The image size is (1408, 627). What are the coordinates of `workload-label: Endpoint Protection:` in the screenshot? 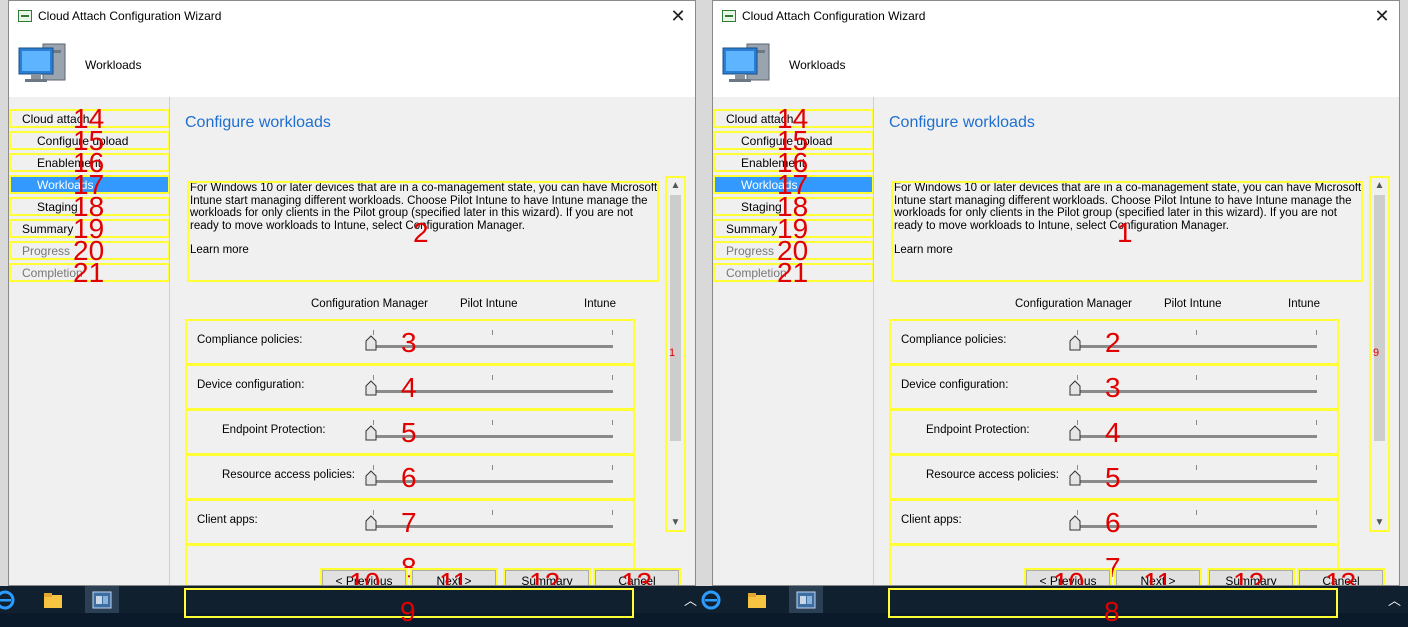 It's located at (274, 430).